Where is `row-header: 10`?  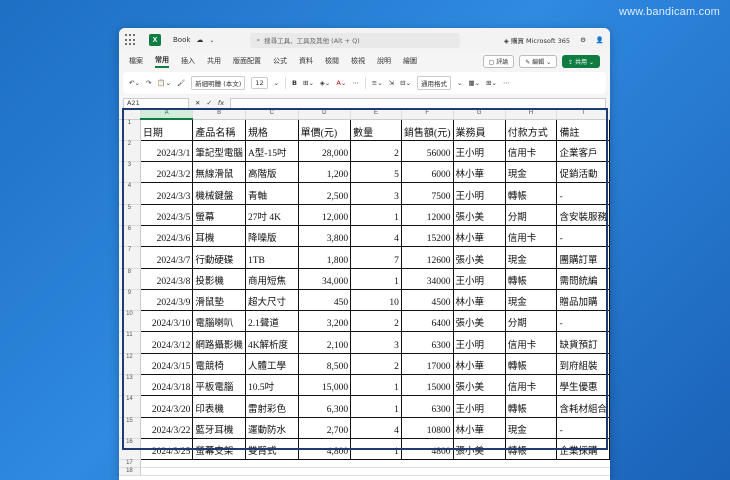 row-header: 10 is located at coordinates (130, 321).